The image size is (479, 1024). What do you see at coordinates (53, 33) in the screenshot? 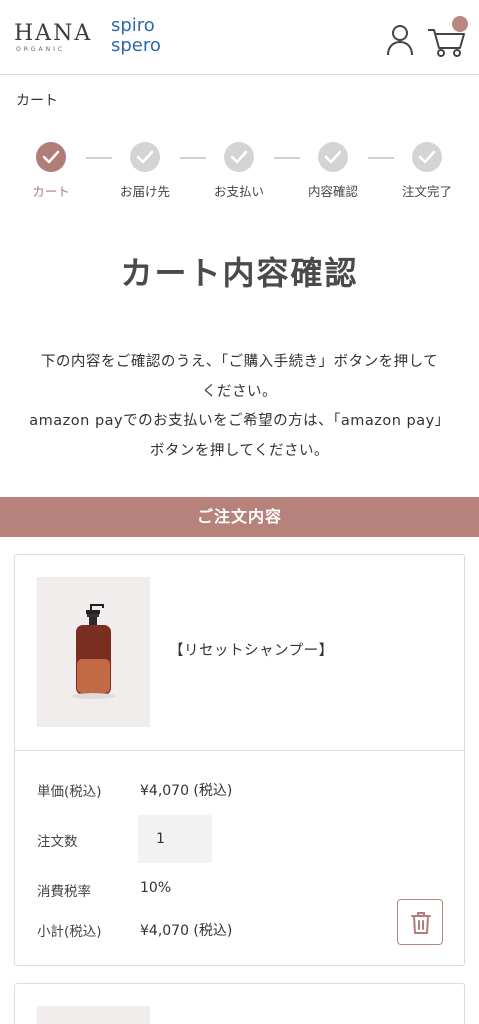
I see `hana-logo-text: HANA` at bounding box center [53, 33].